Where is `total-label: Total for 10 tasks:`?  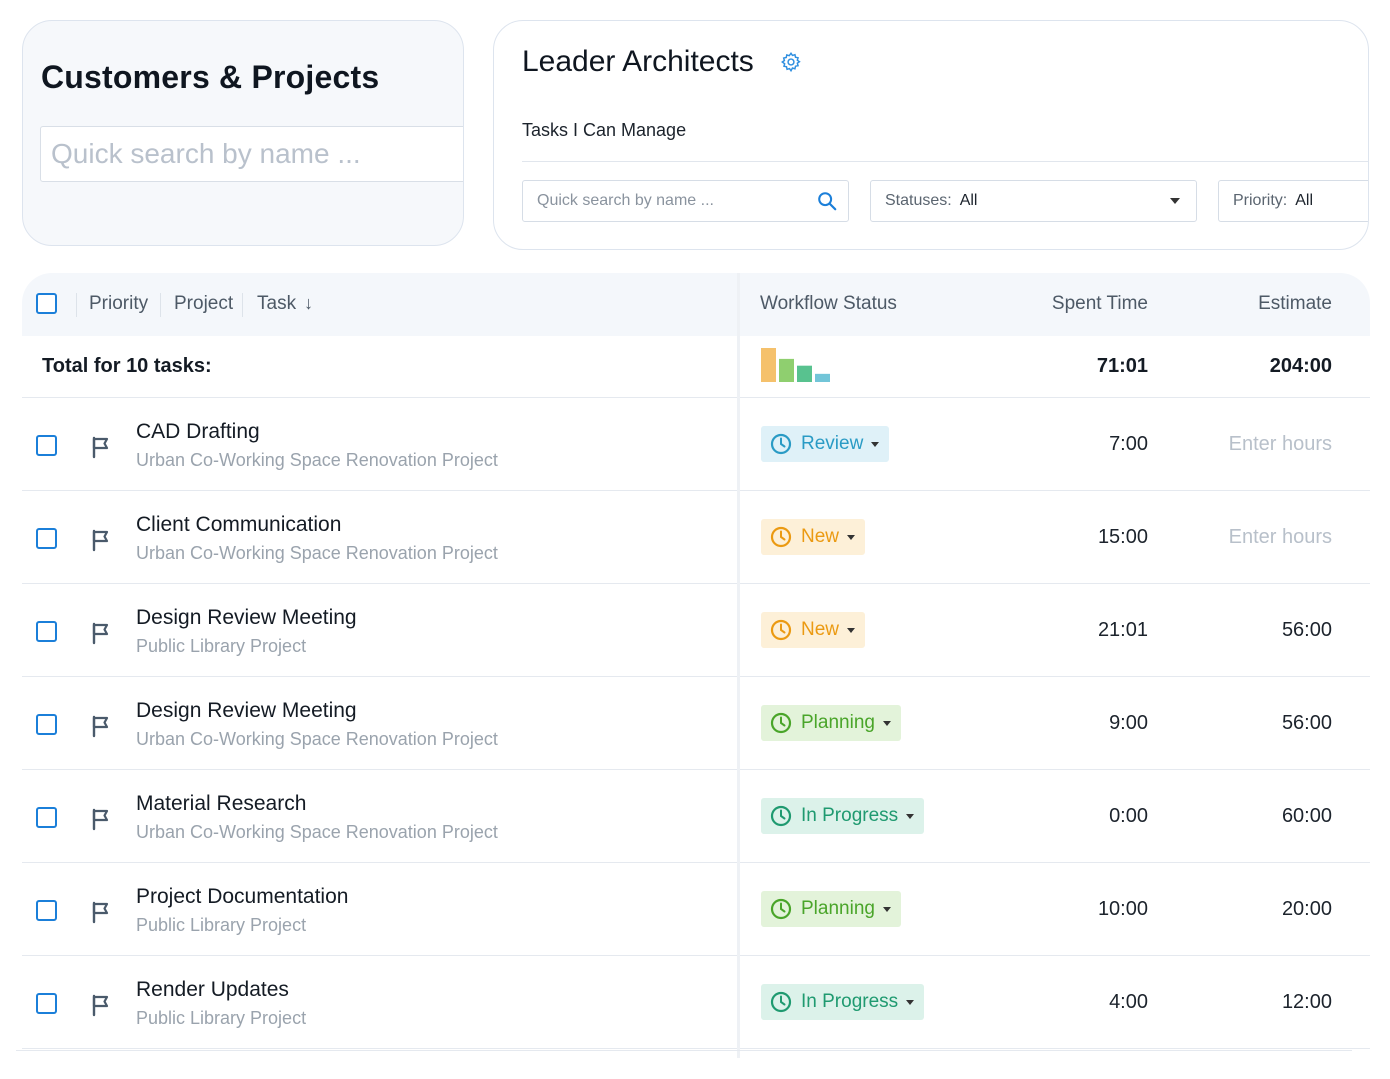
total-label: Total for 10 tasks: is located at coordinates (127, 366).